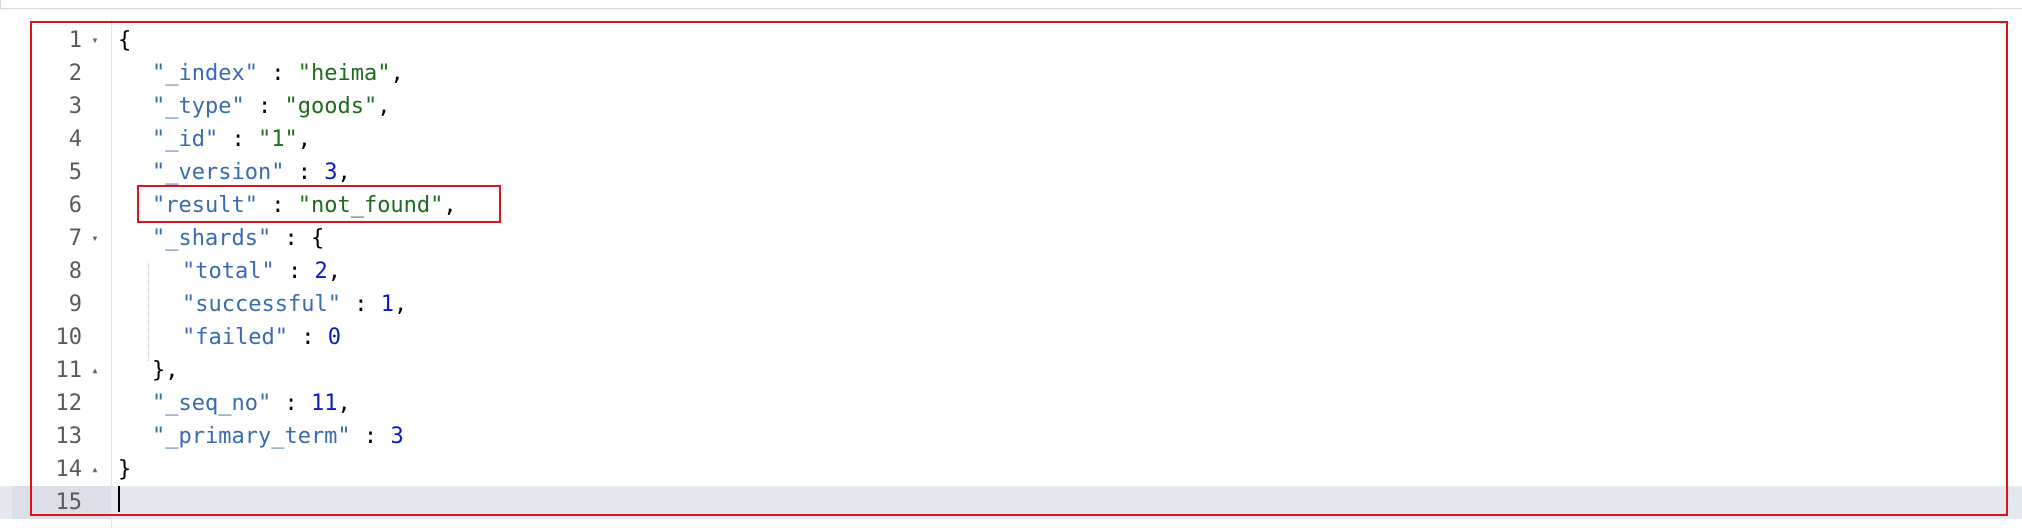 The height and width of the screenshot is (528, 2022). I want to click on result-highlight-box, so click(319, 204).